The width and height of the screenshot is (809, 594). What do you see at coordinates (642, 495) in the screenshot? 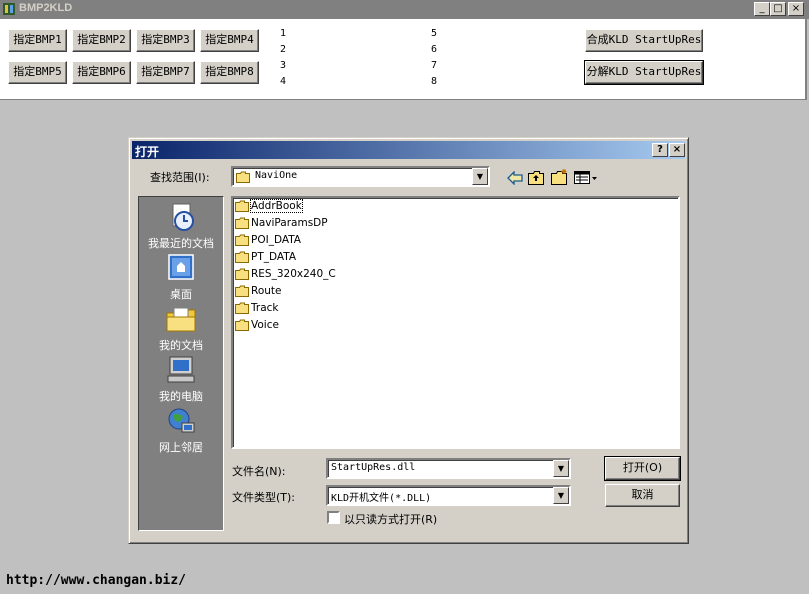
I see `cancel-button: 取消` at bounding box center [642, 495].